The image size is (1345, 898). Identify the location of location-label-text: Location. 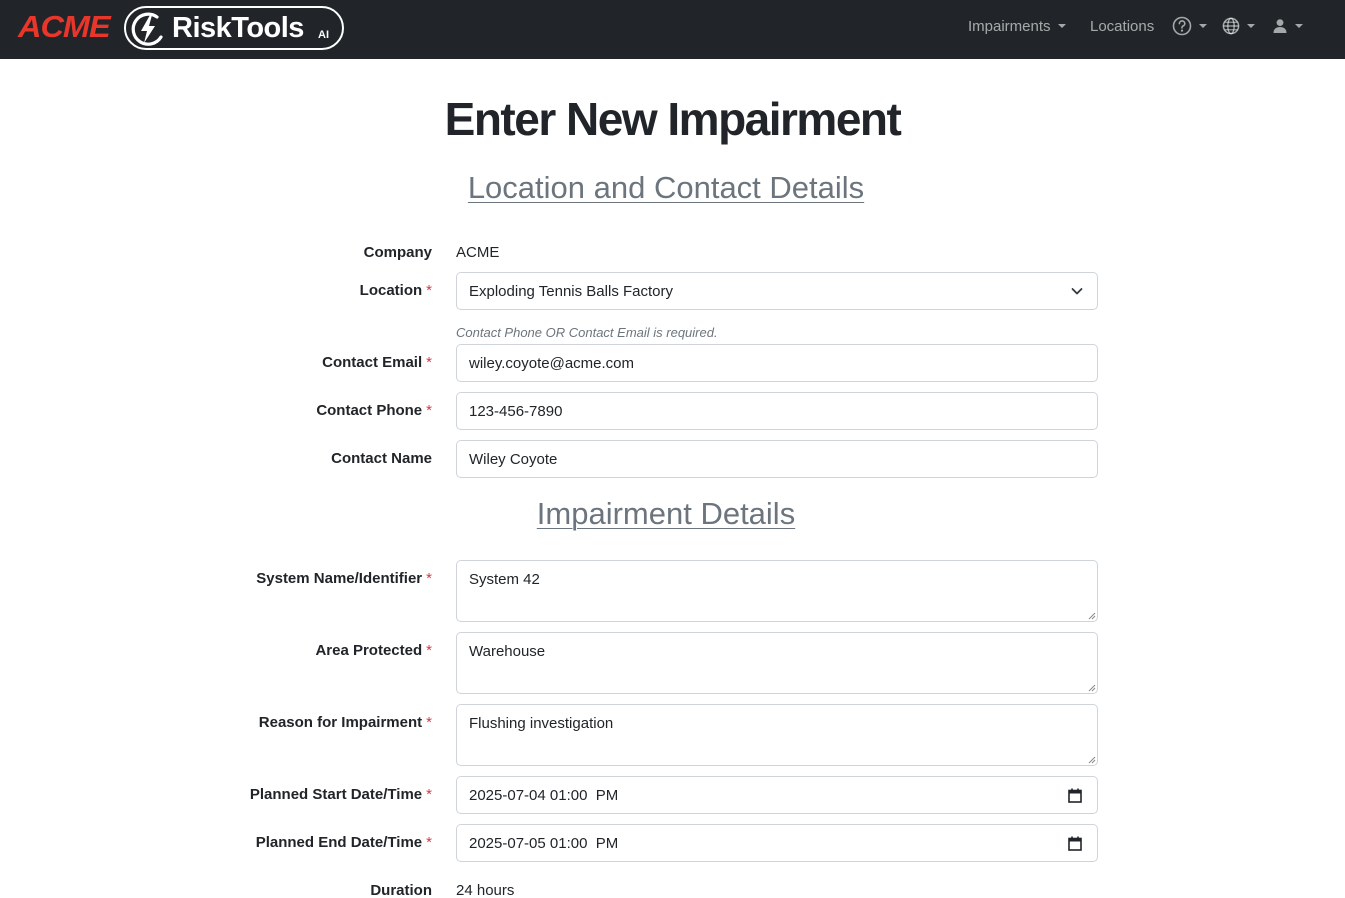
(391, 290).